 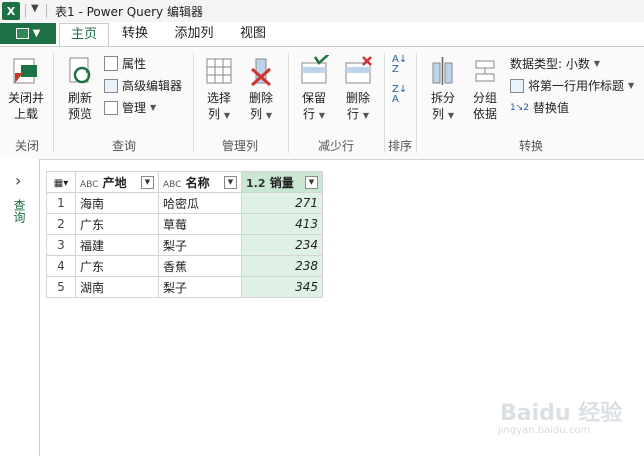 I want to click on column-header-origin: ABC 产地 ▼, so click(x=117, y=182).